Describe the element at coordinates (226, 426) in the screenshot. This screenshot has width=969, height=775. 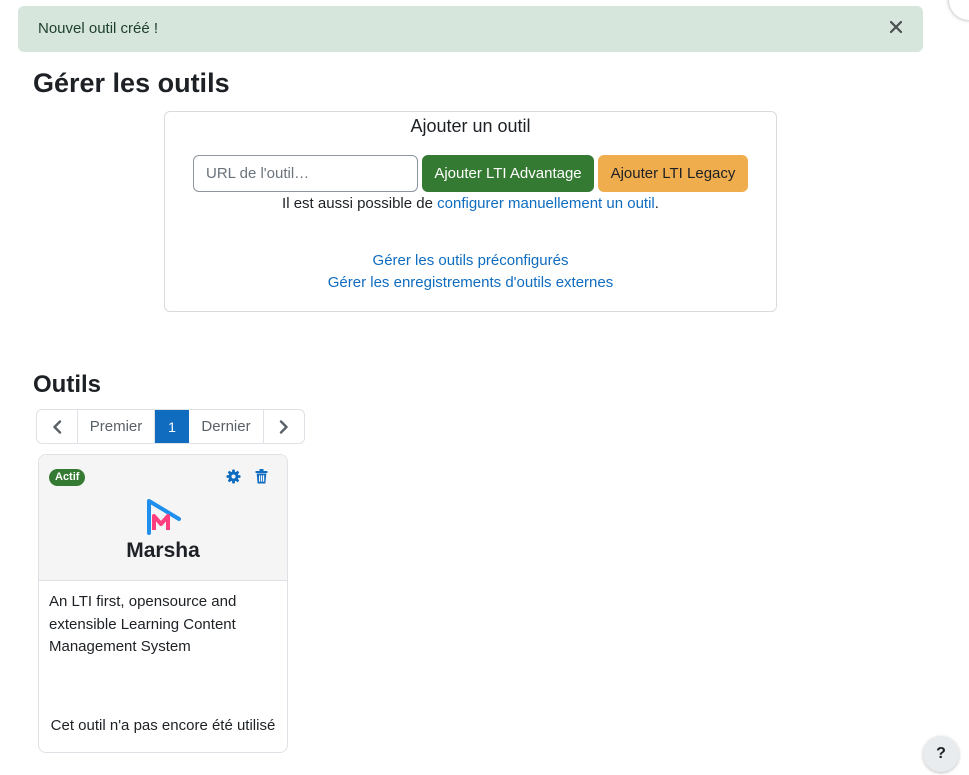
I see `pagination-last: Dernier` at that location.